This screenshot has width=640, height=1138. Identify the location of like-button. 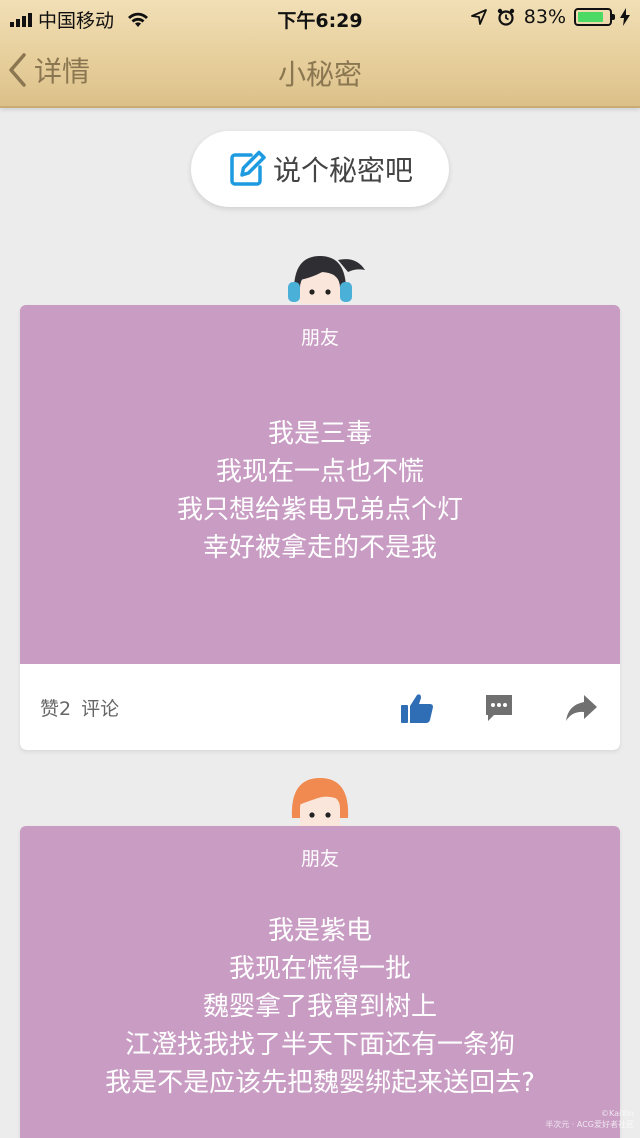
(417, 708).